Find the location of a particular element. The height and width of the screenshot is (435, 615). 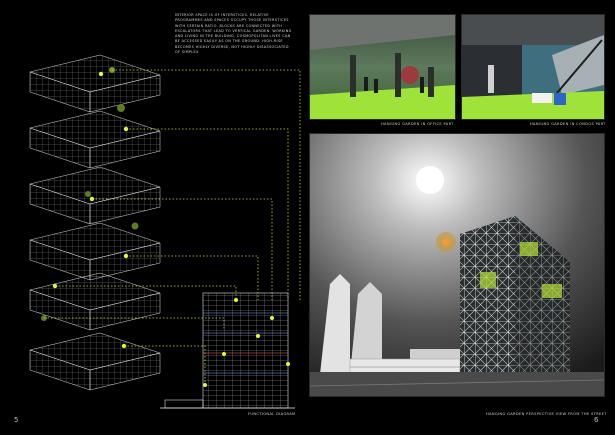

condo-garden-render is located at coordinates (533, 67).